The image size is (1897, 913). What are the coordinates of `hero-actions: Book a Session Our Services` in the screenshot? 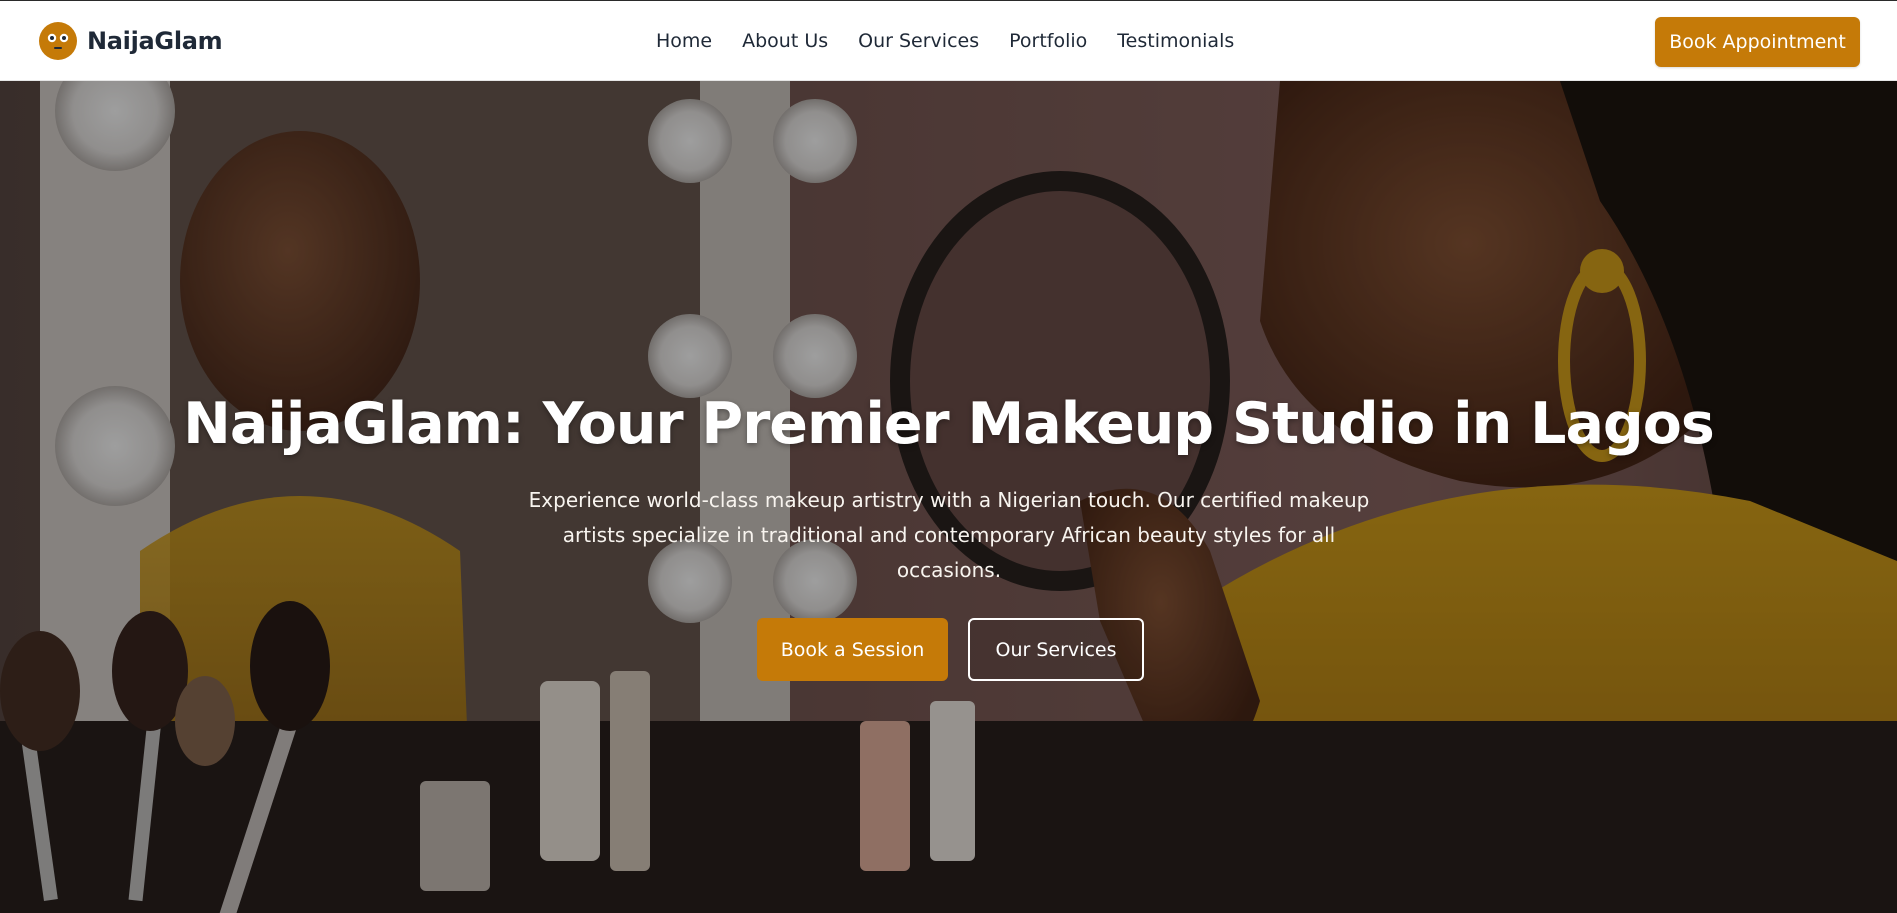 It's located at (950, 649).